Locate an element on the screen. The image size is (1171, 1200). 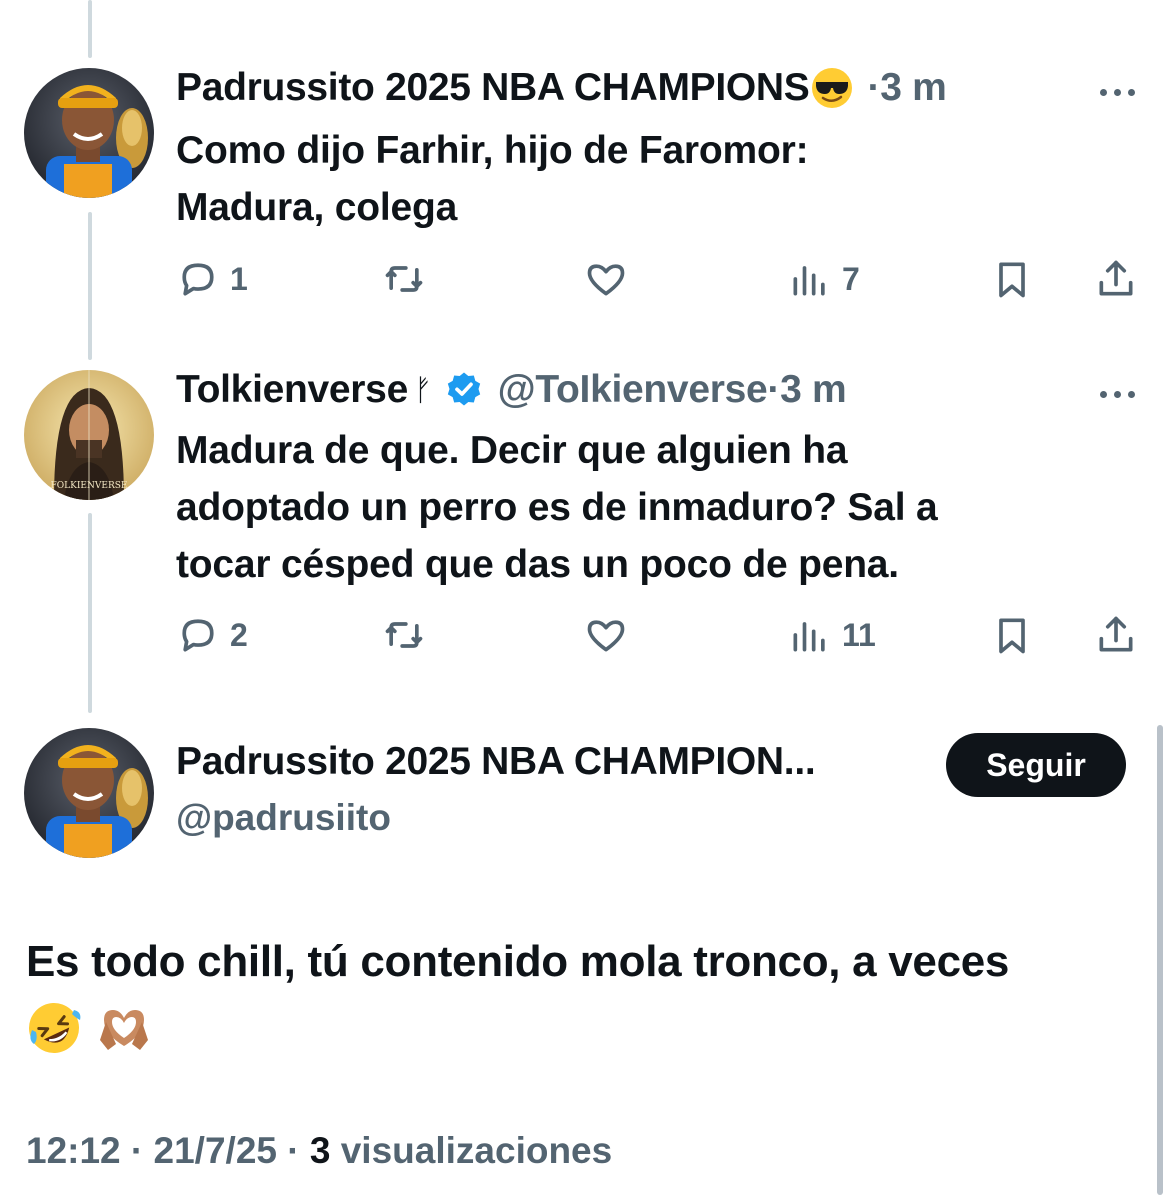
avatar-padrussito-main is located at coordinates (89, 793).